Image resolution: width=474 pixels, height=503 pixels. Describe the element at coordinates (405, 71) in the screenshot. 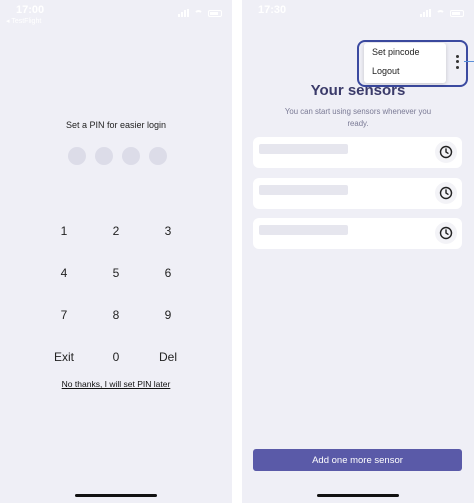

I see `menu-item-logout: Logout` at that location.